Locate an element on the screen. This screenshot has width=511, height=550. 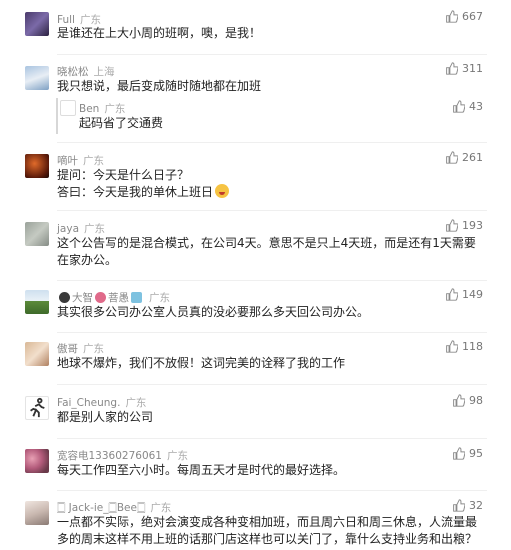
comment-author: 宽容电13360276061 广东 is located at coordinates (122, 455).